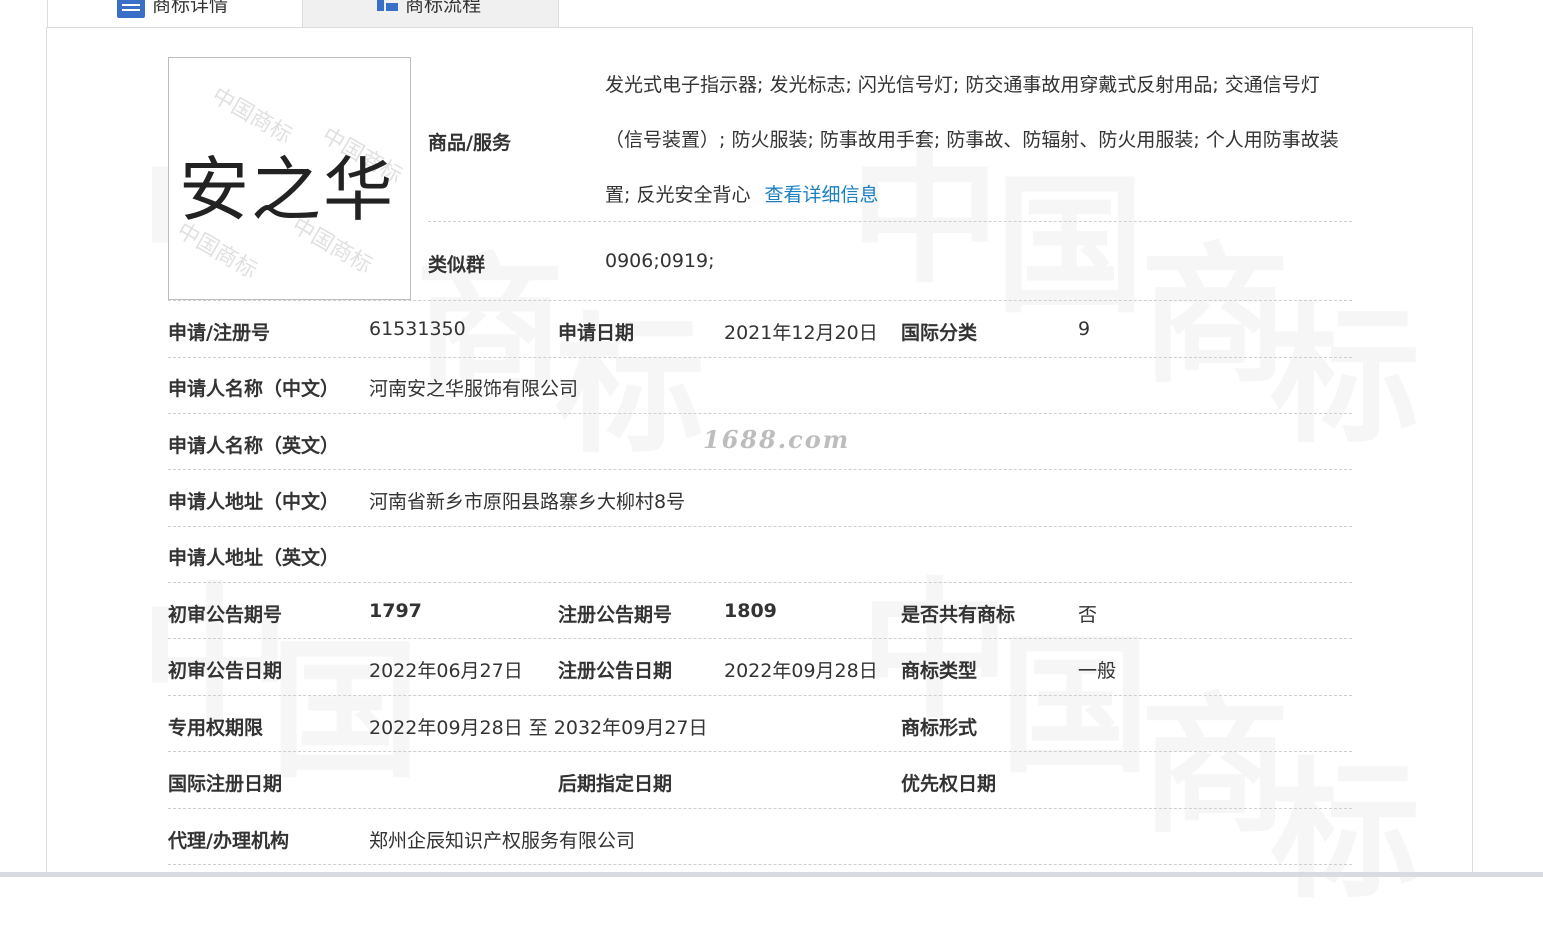 The image size is (1543, 927). What do you see at coordinates (777, 439) in the screenshot?
I see `site-watermark: 1688.com` at bounding box center [777, 439].